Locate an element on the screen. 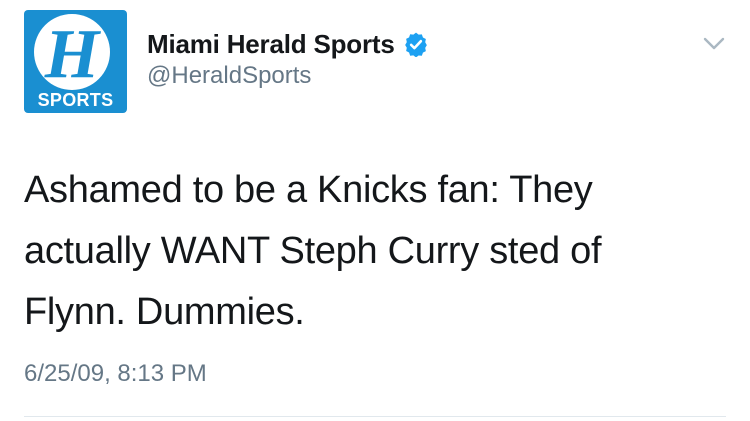 Image resolution: width=750 pixels, height=421 pixels. avatar: H SPORTS is located at coordinates (75, 61).